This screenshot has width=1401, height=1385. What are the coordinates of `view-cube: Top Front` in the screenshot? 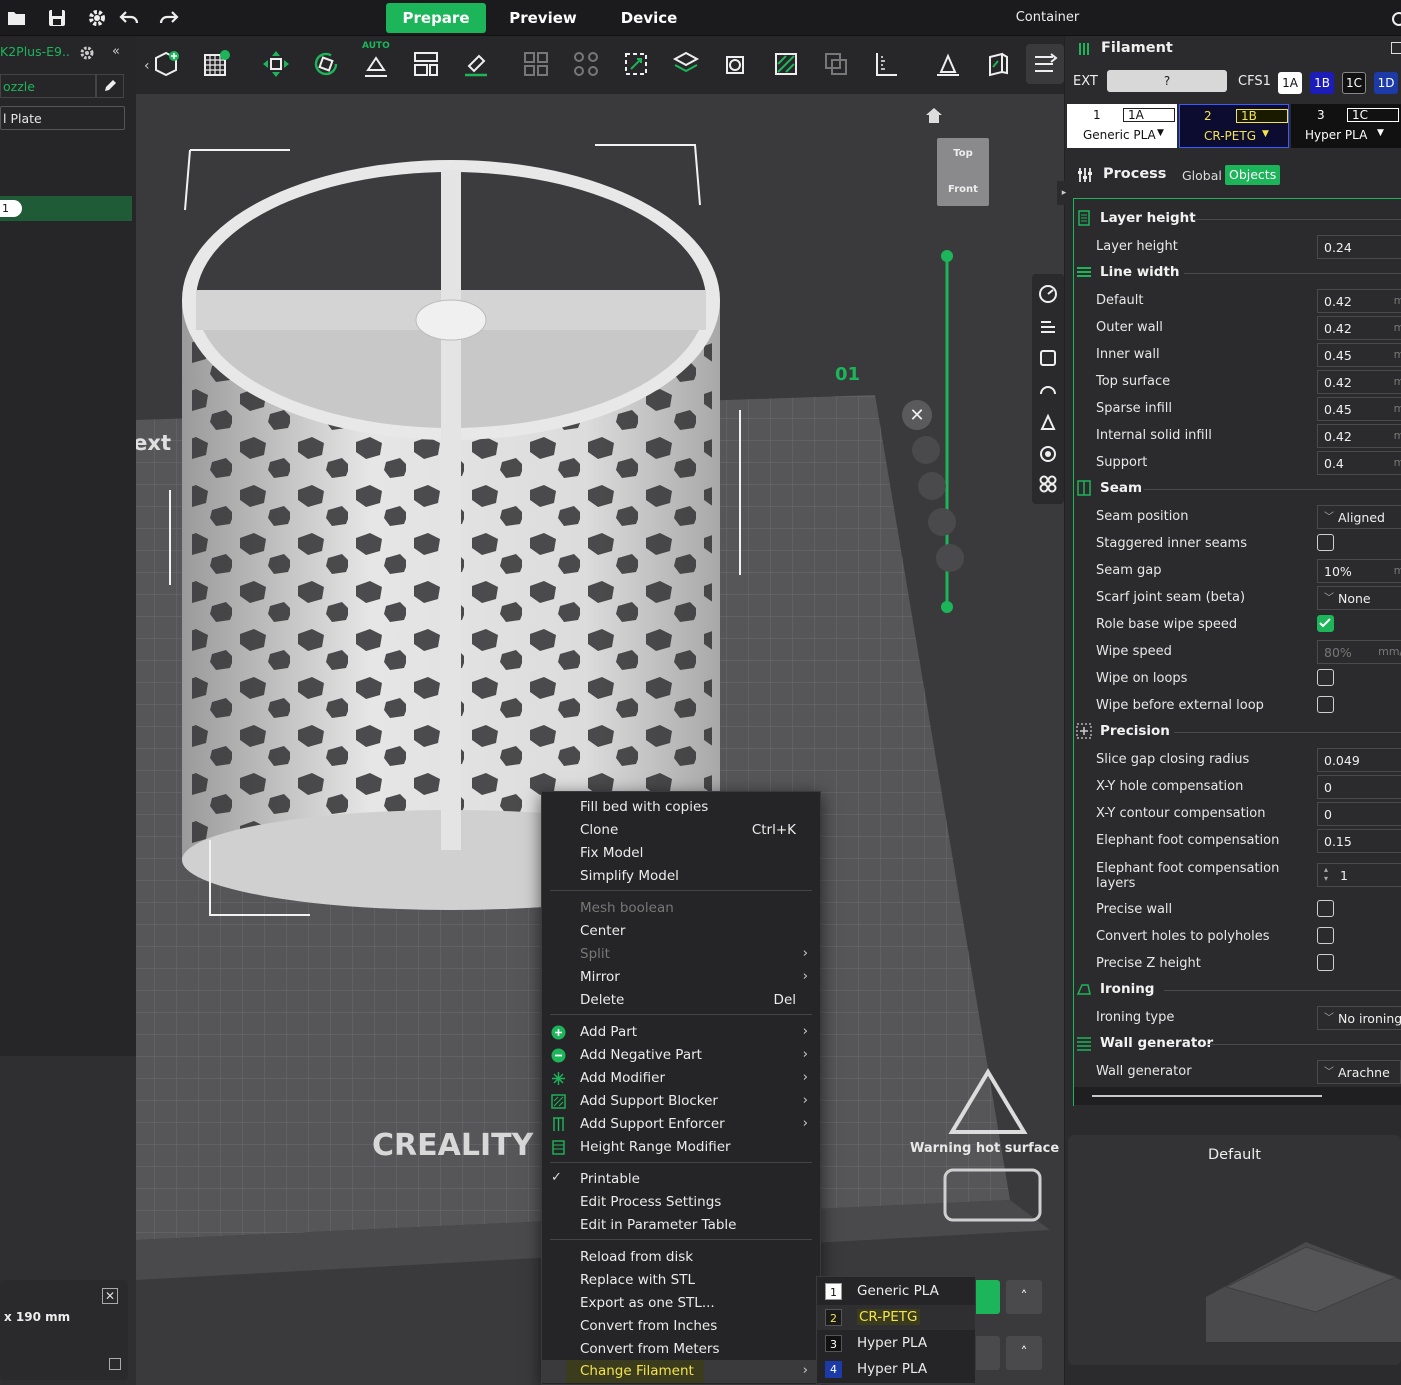 It's located at (963, 172).